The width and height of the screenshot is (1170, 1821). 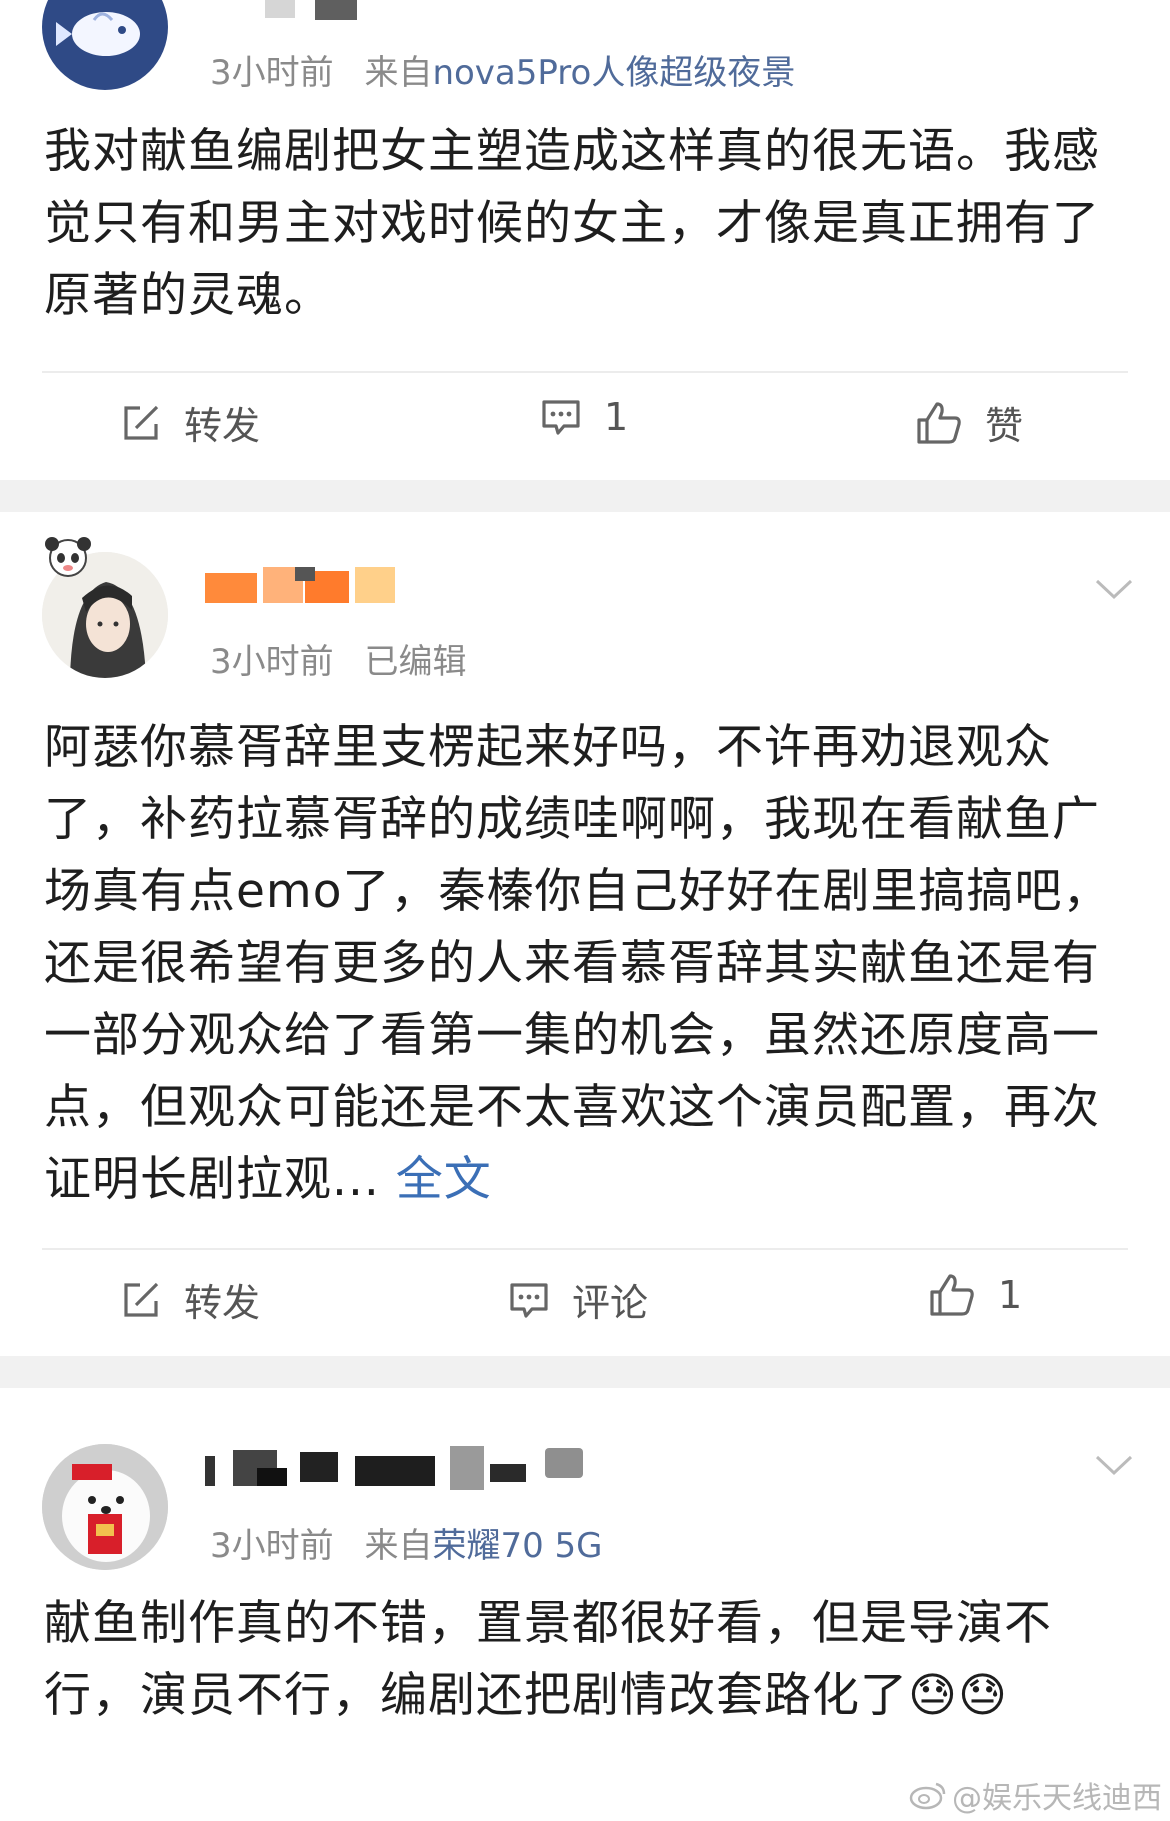 What do you see at coordinates (610, 1303) in the screenshot?
I see `comment-label: 评论` at bounding box center [610, 1303].